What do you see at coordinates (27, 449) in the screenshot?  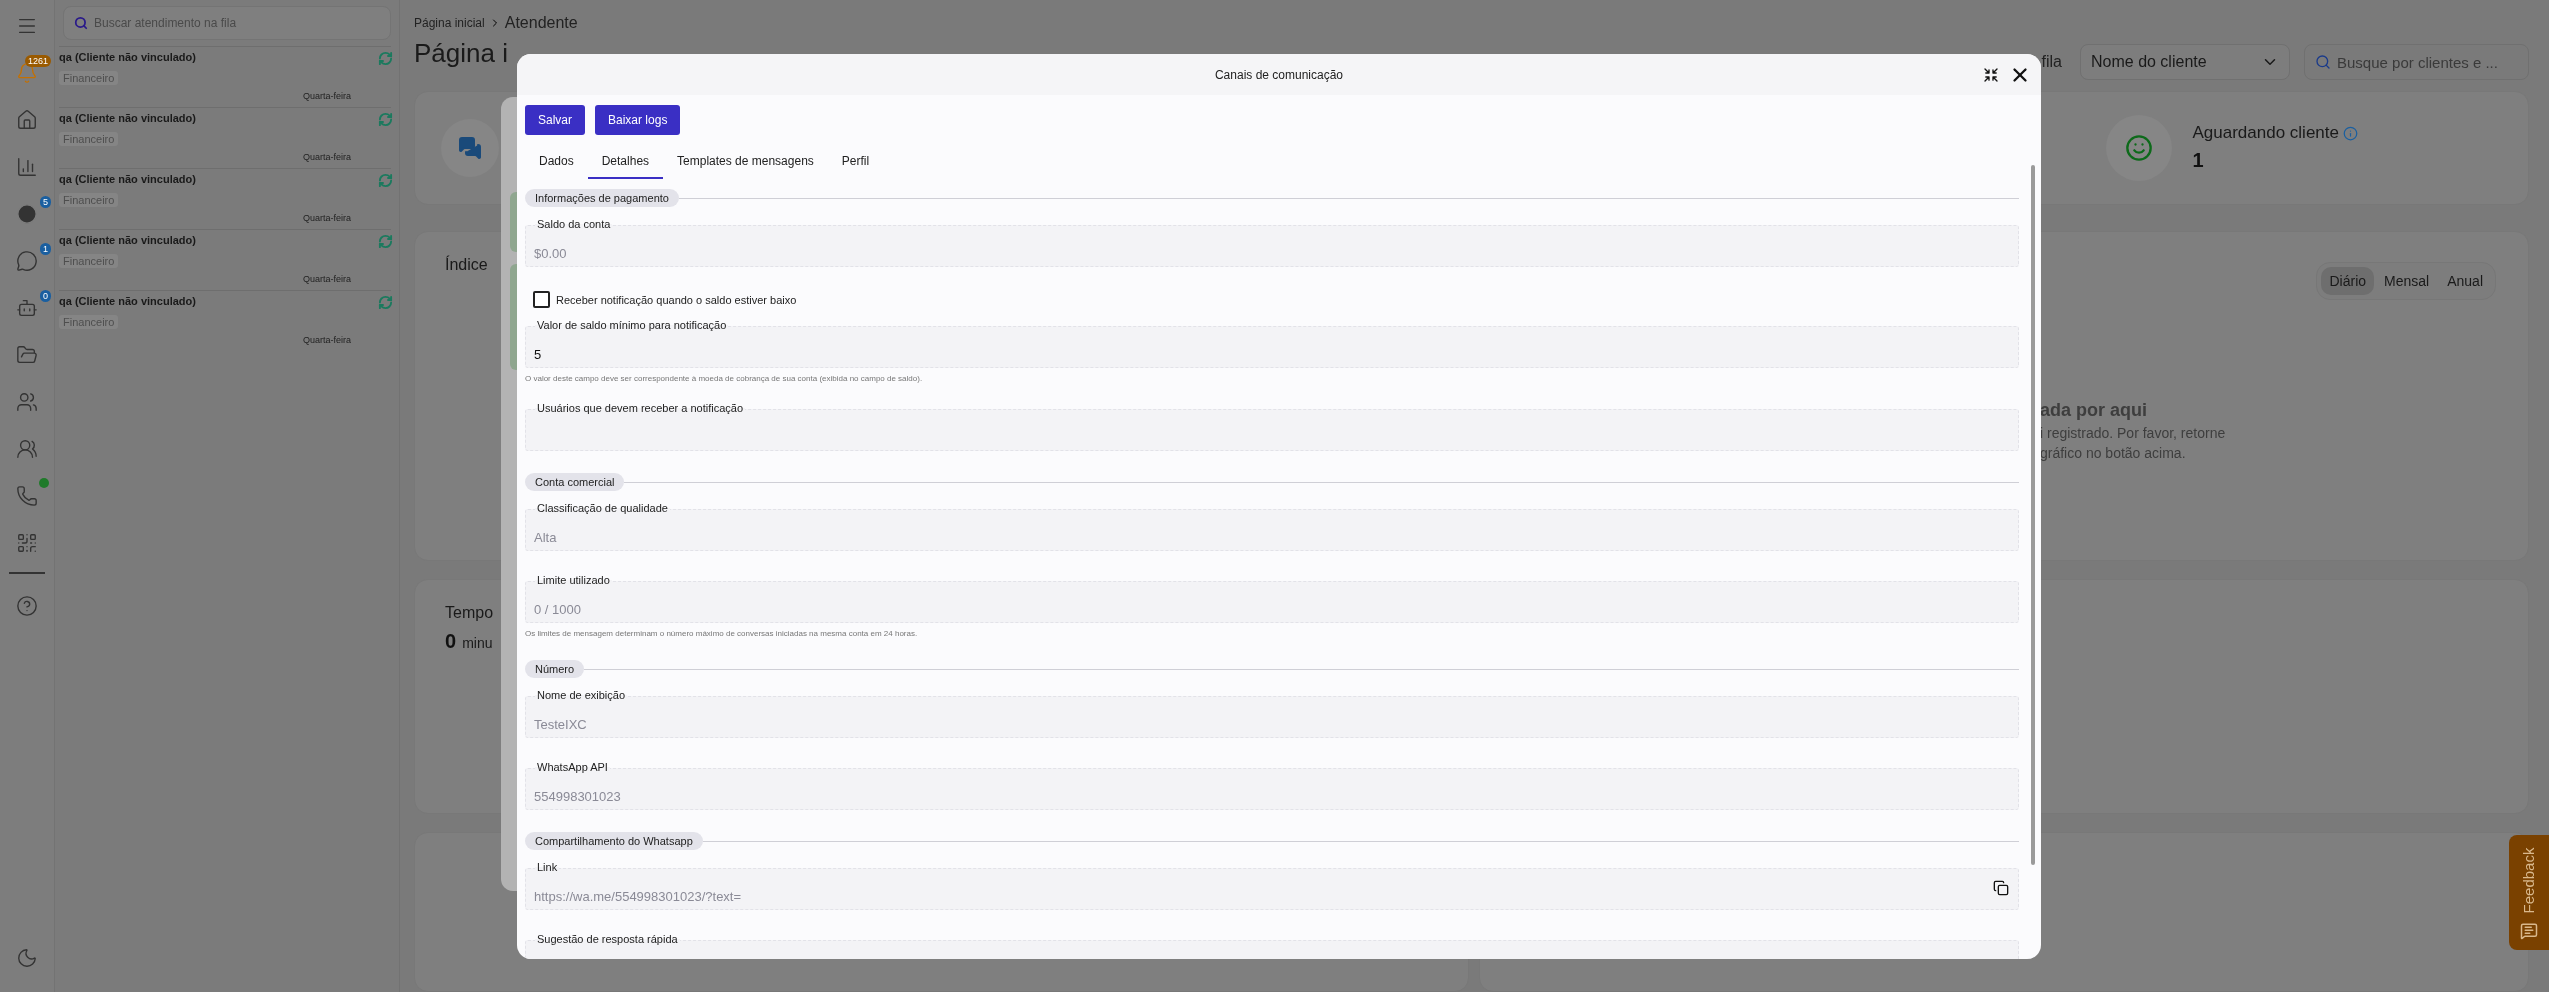 I see `group-icon` at bounding box center [27, 449].